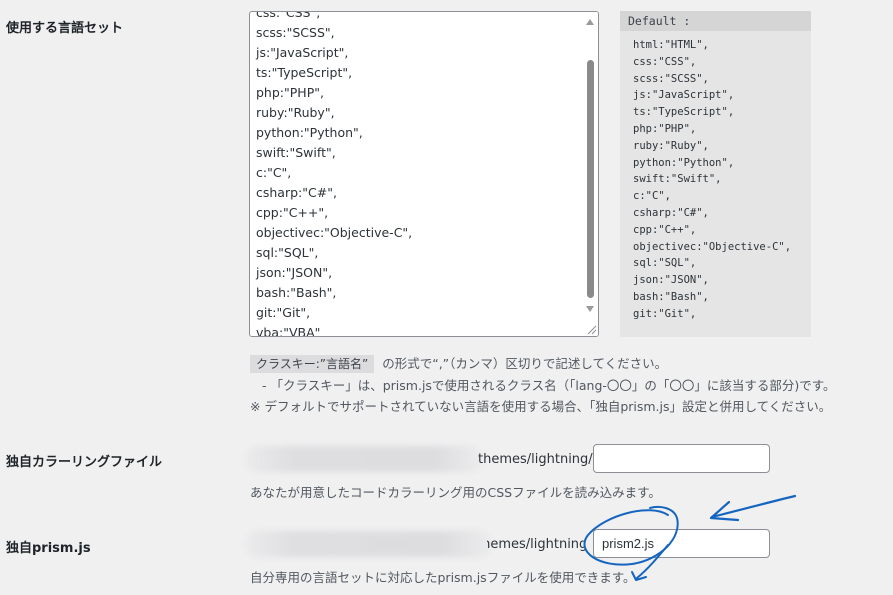 The height and width of the screenshot is (595, 893). What do you see at coordinates (295, 112) in the screenshot?
I see `textarea-line: ruby:"Ruby",` at bounding box center [295, 112].